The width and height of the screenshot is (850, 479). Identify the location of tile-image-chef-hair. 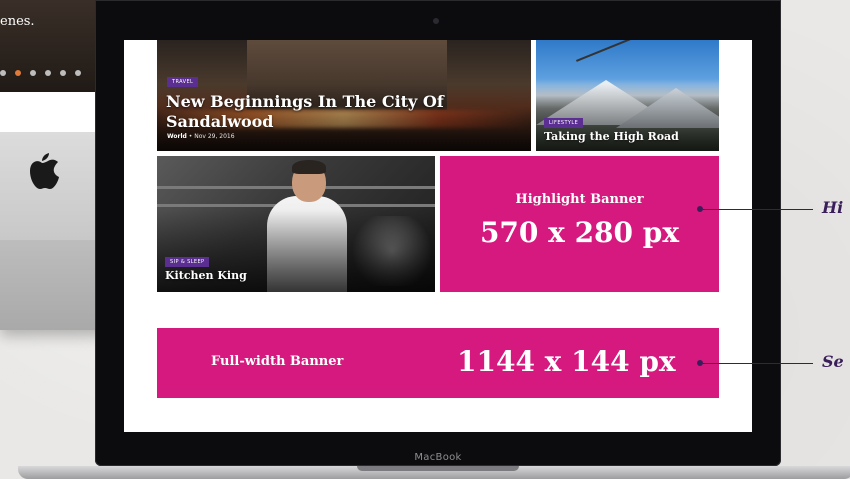
(309, 167).